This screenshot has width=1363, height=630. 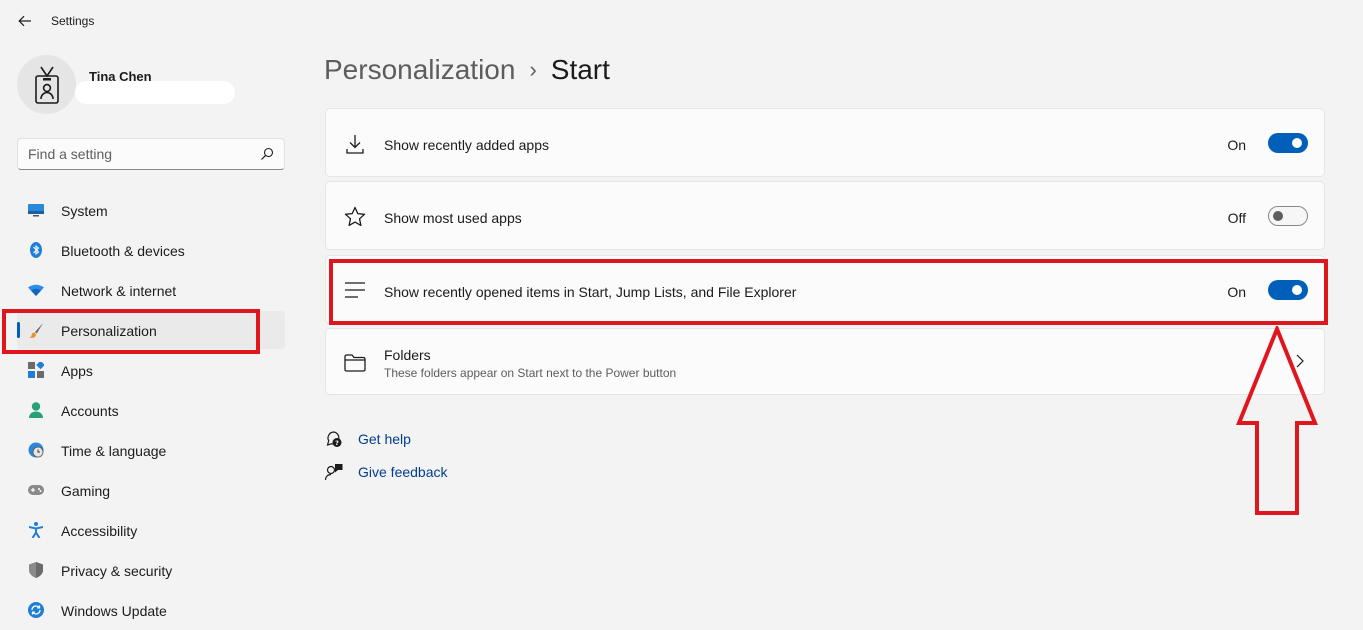 What do you see at coordinates (681, 21) in the screenshot?
I see `title-bar: Settings` at bounding box center [681, 21].